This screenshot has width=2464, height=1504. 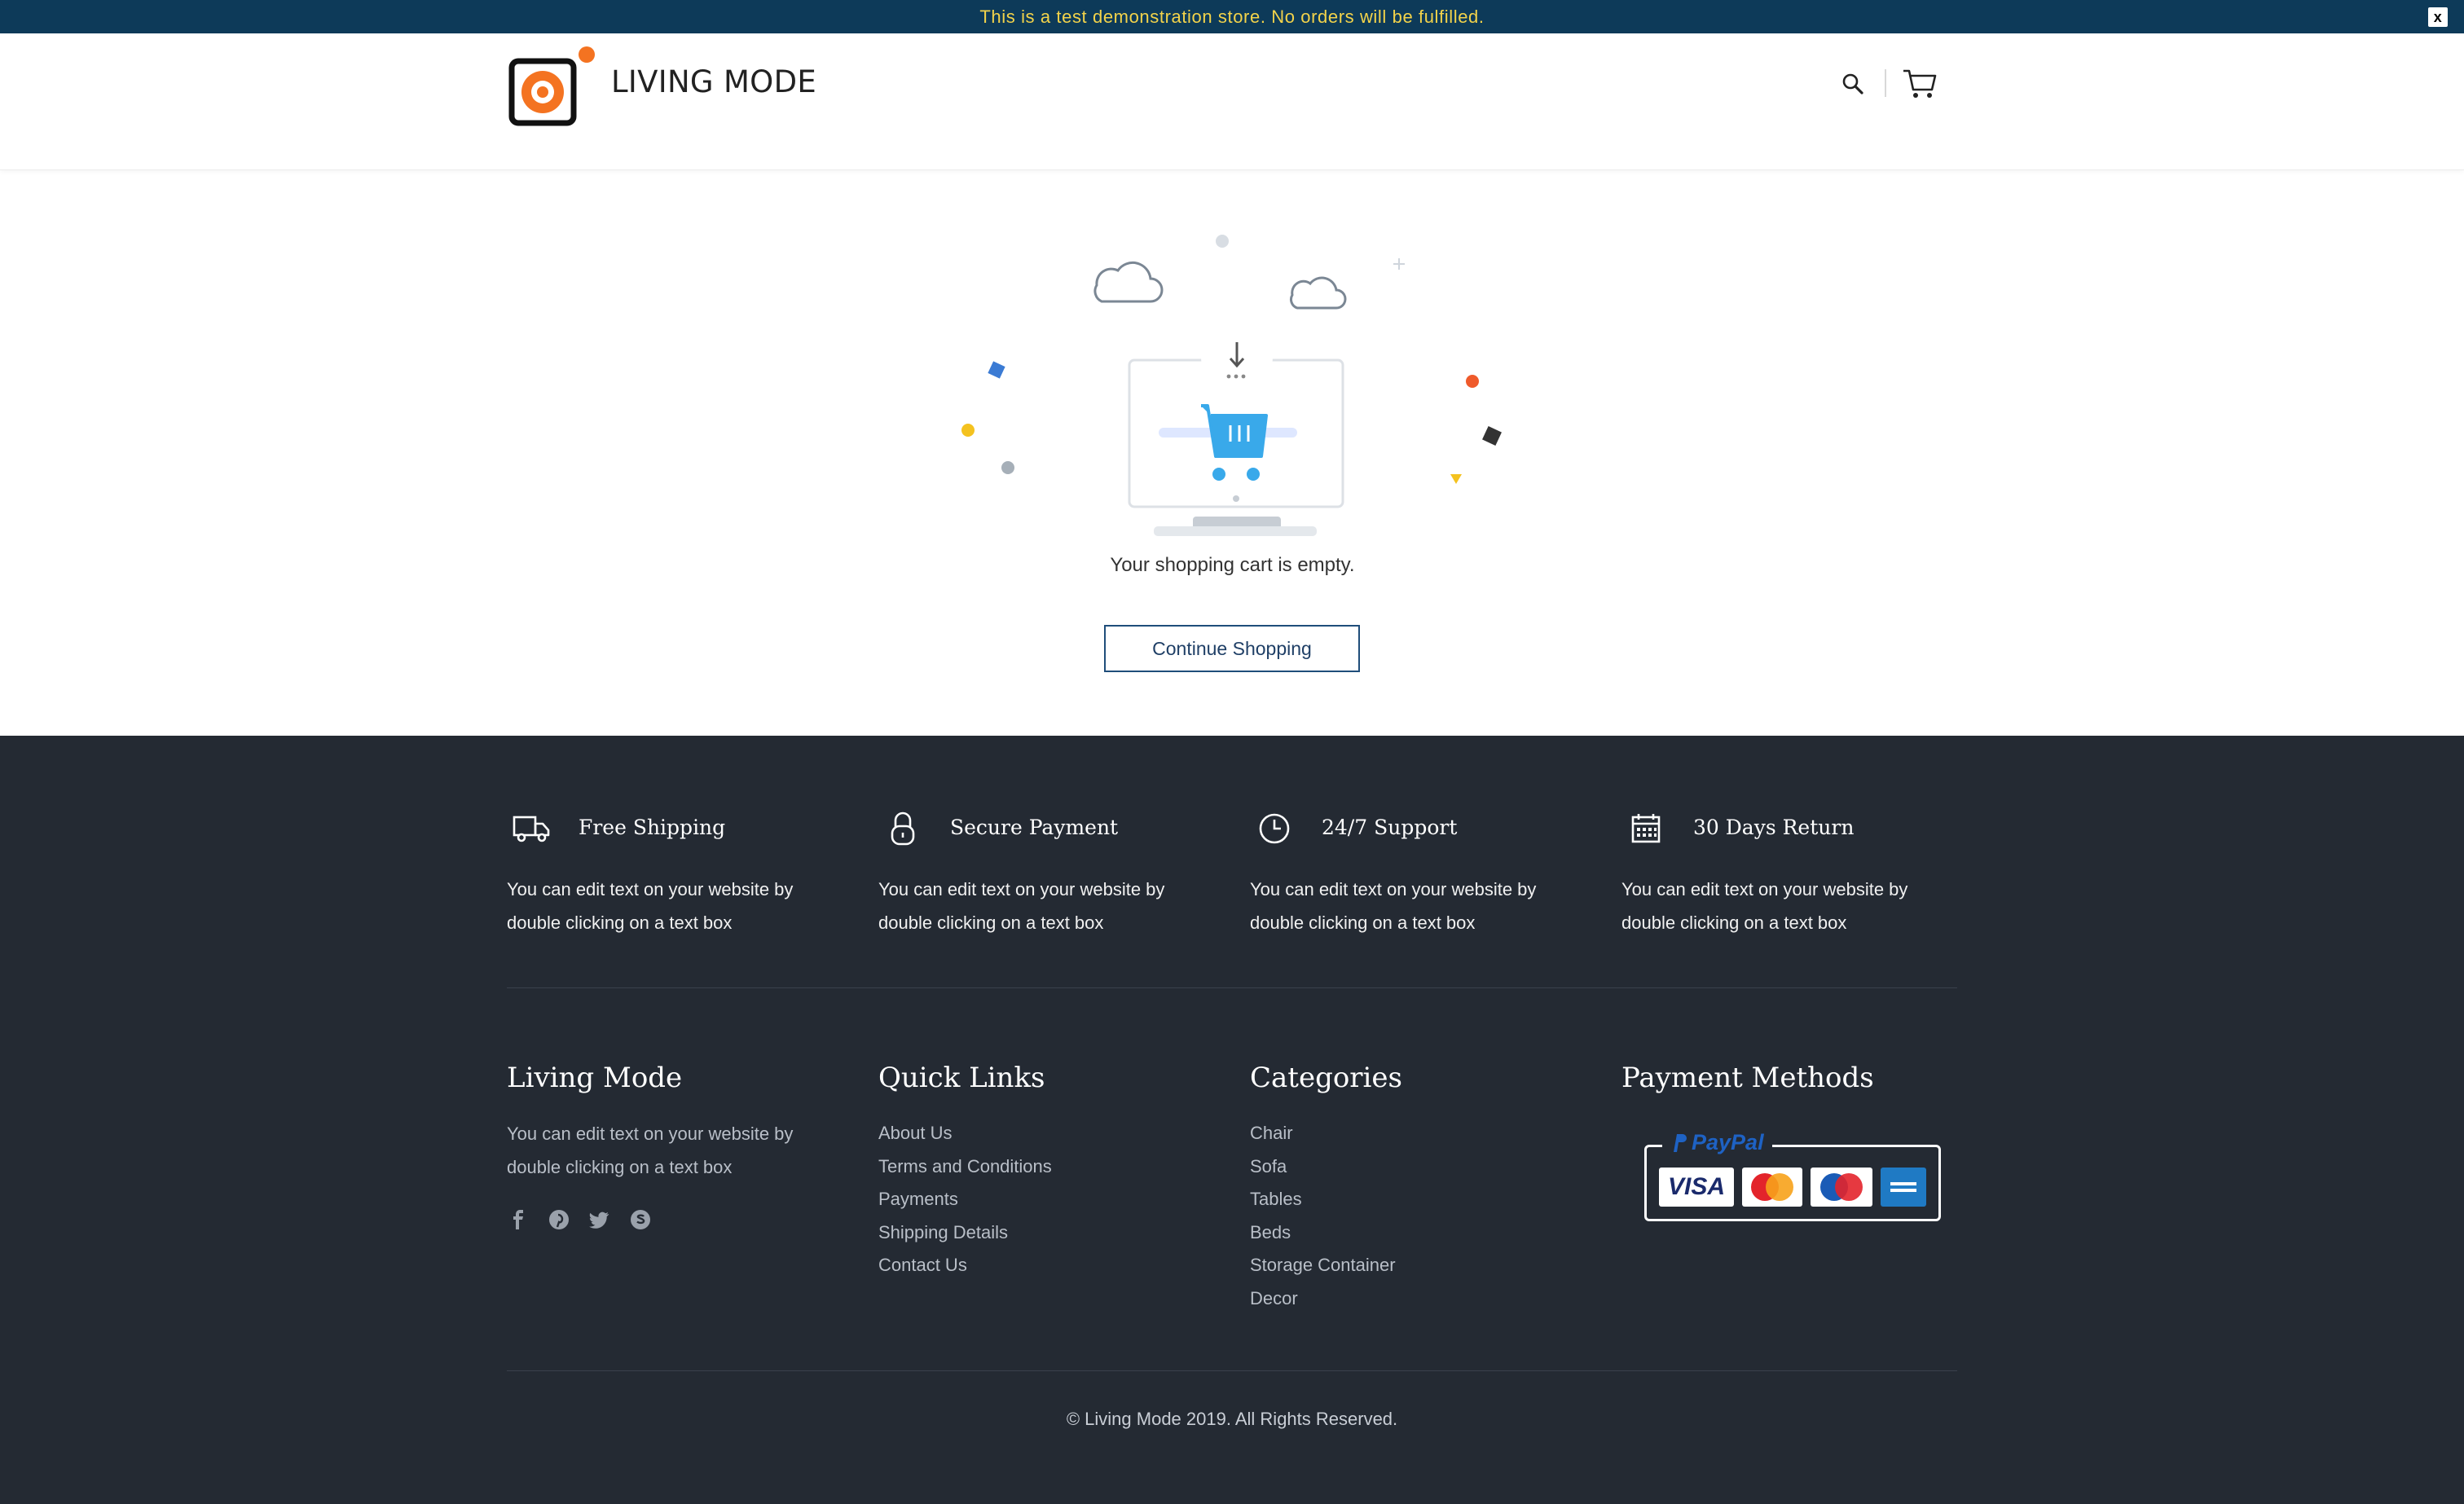 I want to click on feature-title: Free Shipping, so click(x=652, y=828).